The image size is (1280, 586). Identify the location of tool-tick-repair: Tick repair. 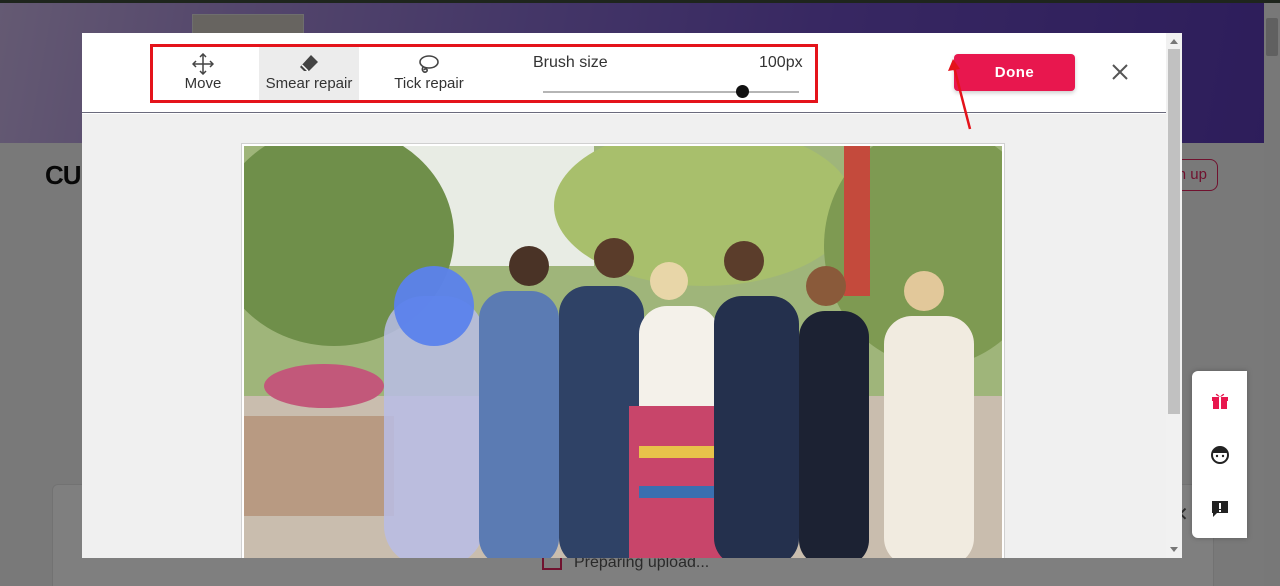
(429, 73).